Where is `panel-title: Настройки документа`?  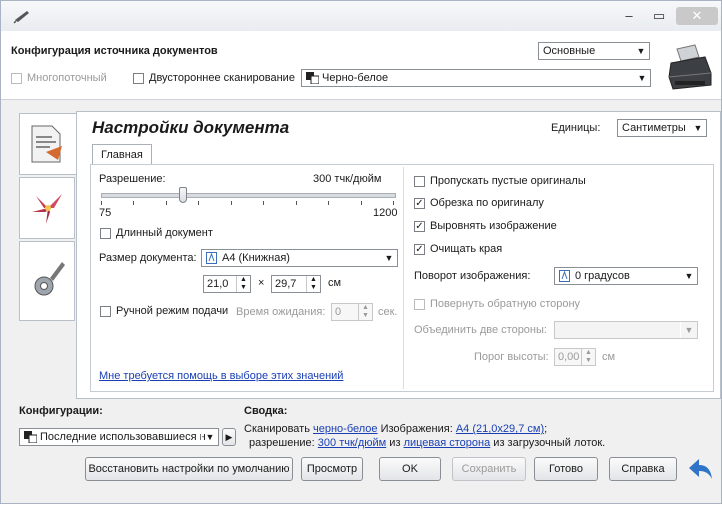 panel-title: Настройки документа is located at coordinates (191, 127).